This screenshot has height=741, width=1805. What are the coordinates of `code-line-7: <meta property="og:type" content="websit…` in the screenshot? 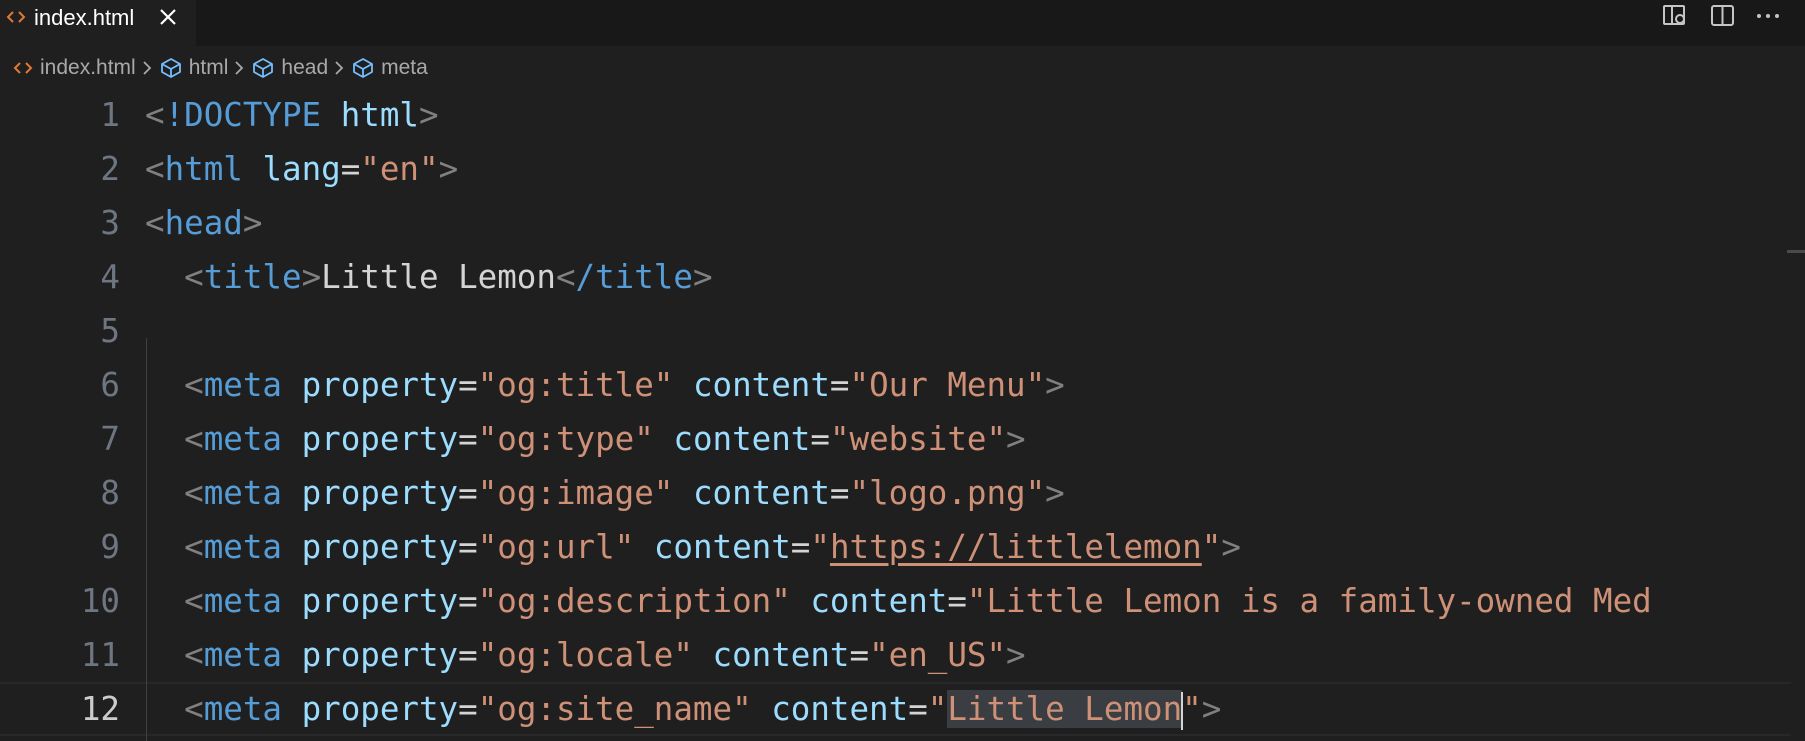 It's located at (585, 439).